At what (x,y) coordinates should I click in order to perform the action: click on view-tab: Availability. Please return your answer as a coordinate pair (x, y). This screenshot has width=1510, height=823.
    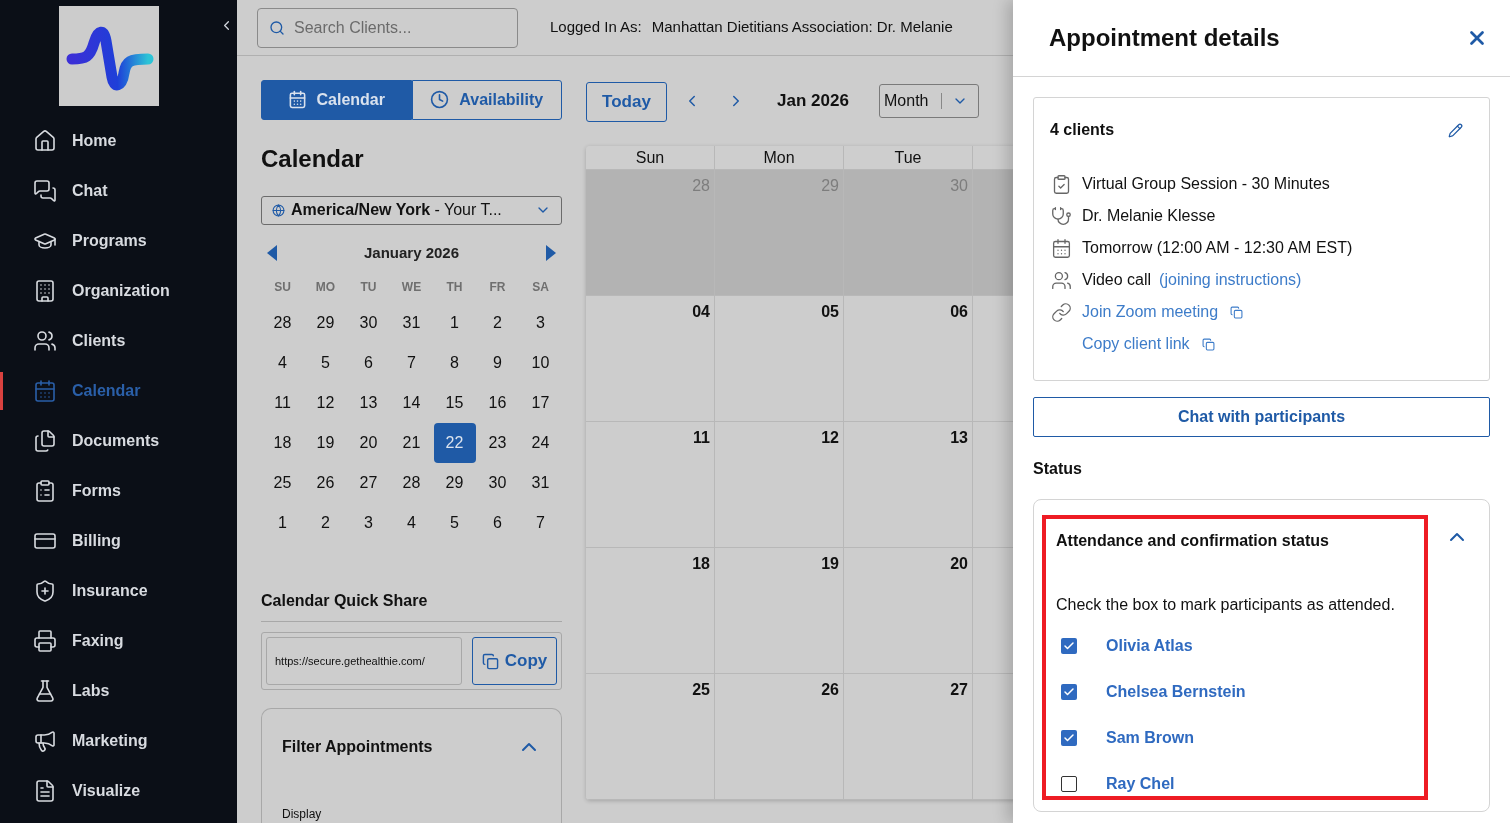
    Looking at the image, I should click on (486, 100).